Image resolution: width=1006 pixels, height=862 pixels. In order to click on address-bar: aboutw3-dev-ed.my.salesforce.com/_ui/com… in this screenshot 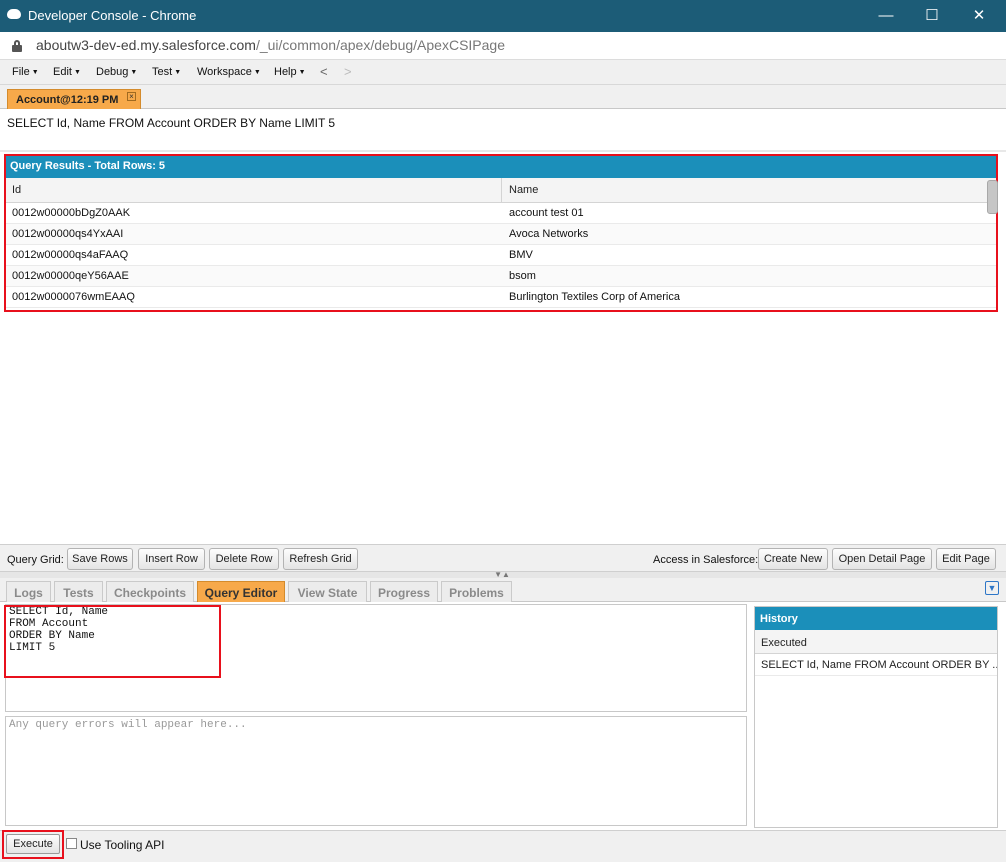, I will do `click(503, 46)`.